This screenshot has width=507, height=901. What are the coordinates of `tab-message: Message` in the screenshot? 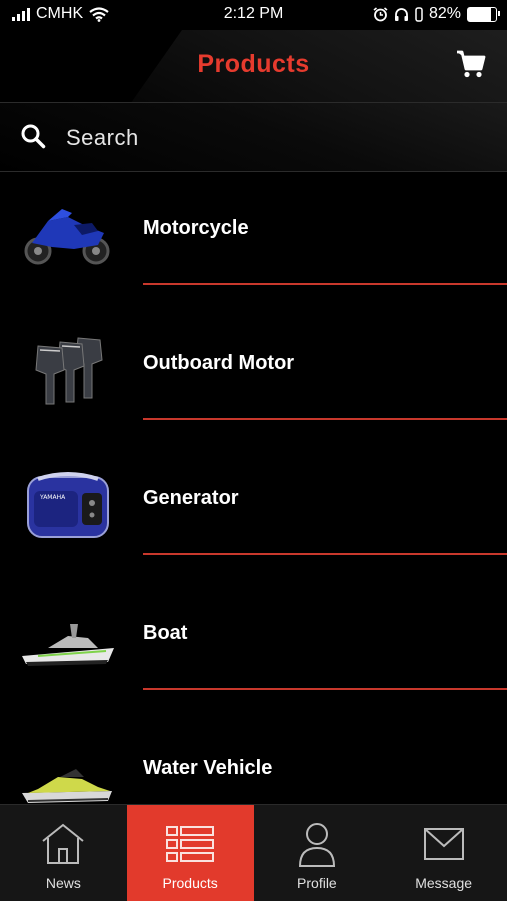 It's located at (443, 853).